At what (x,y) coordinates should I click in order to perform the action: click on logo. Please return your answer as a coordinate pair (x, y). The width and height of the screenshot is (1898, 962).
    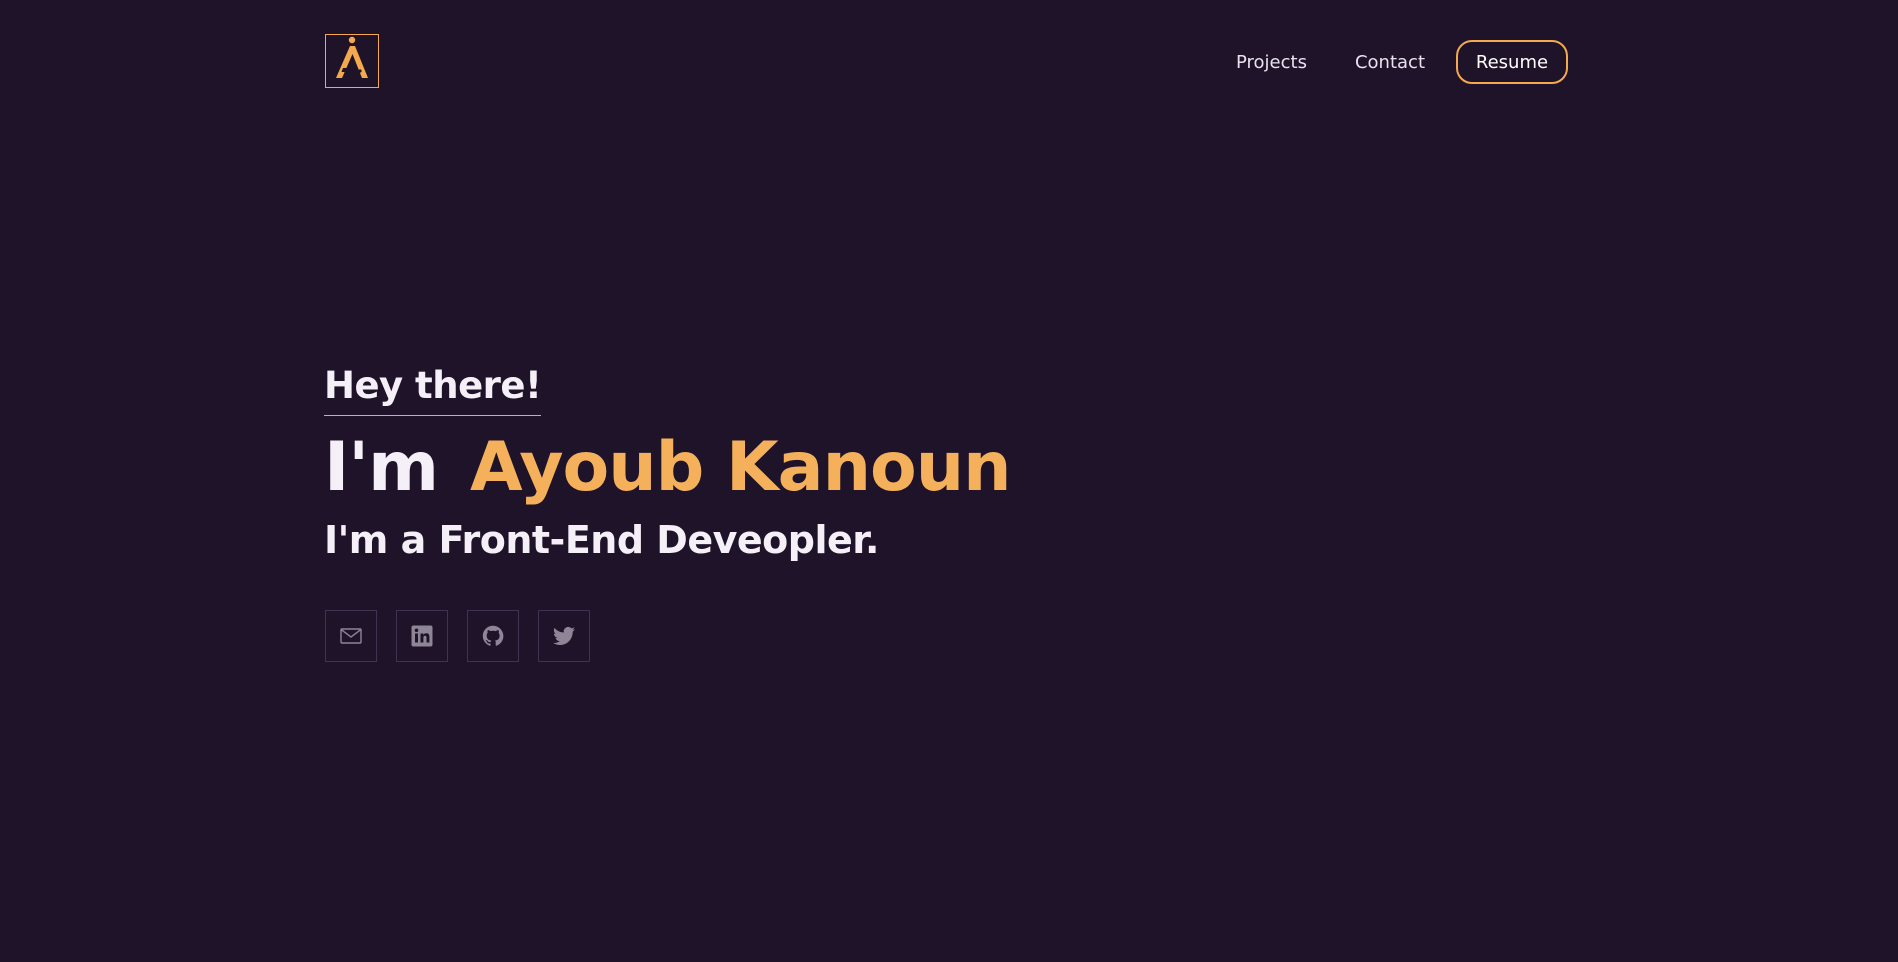
    Looking at the image, I should click on (352, 61).